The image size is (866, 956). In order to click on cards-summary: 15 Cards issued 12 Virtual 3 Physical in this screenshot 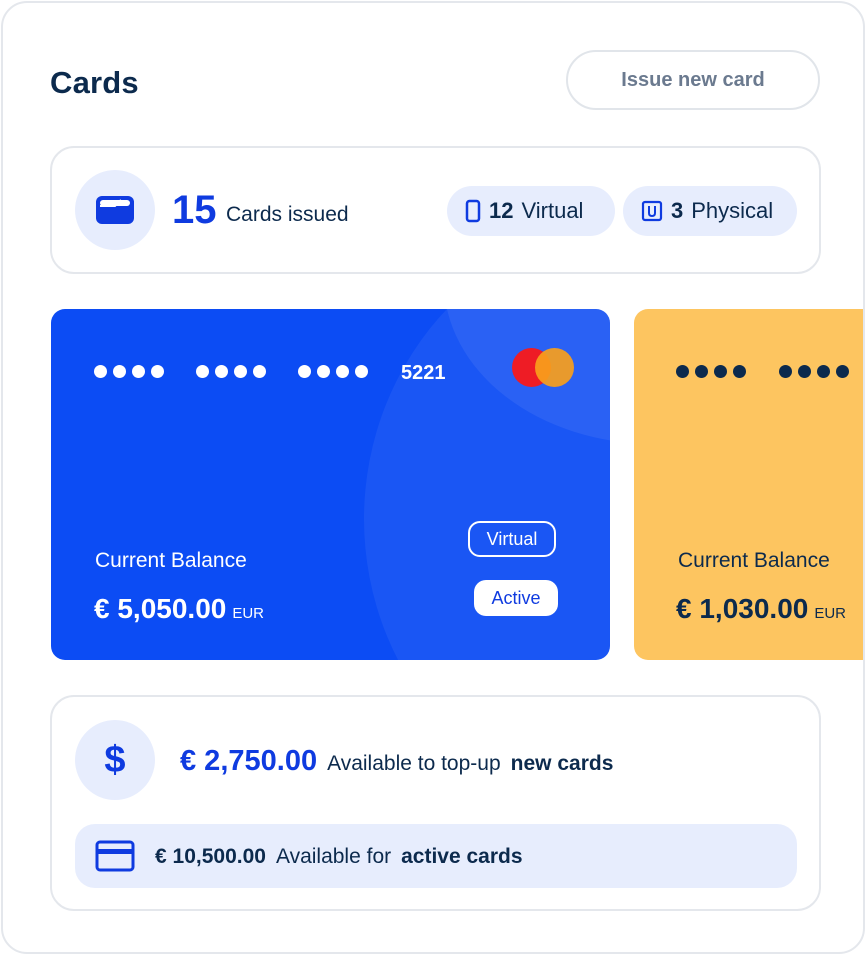, I will do `click(435, 210)`.